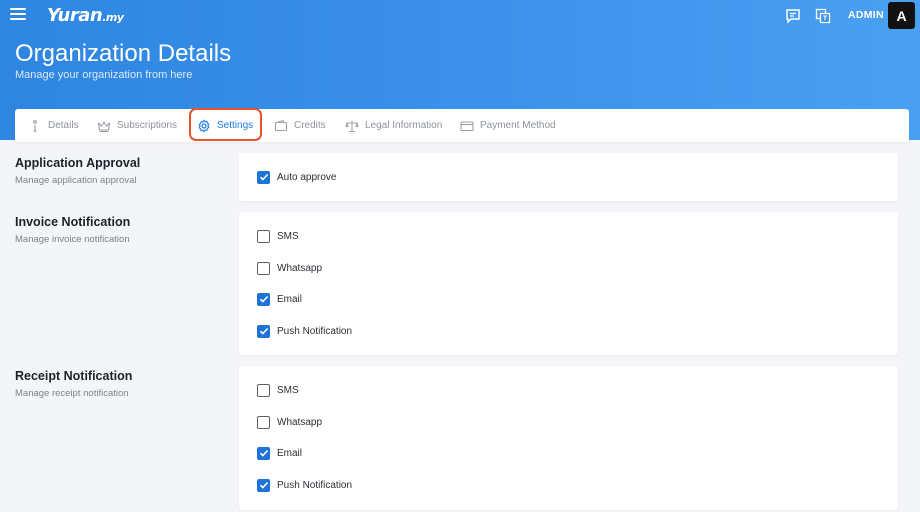  What do you see at coordinates (78, 163) in the screenshot?
I see `section-title-application-approval: Application Approval` at bounding box center [78, 163].